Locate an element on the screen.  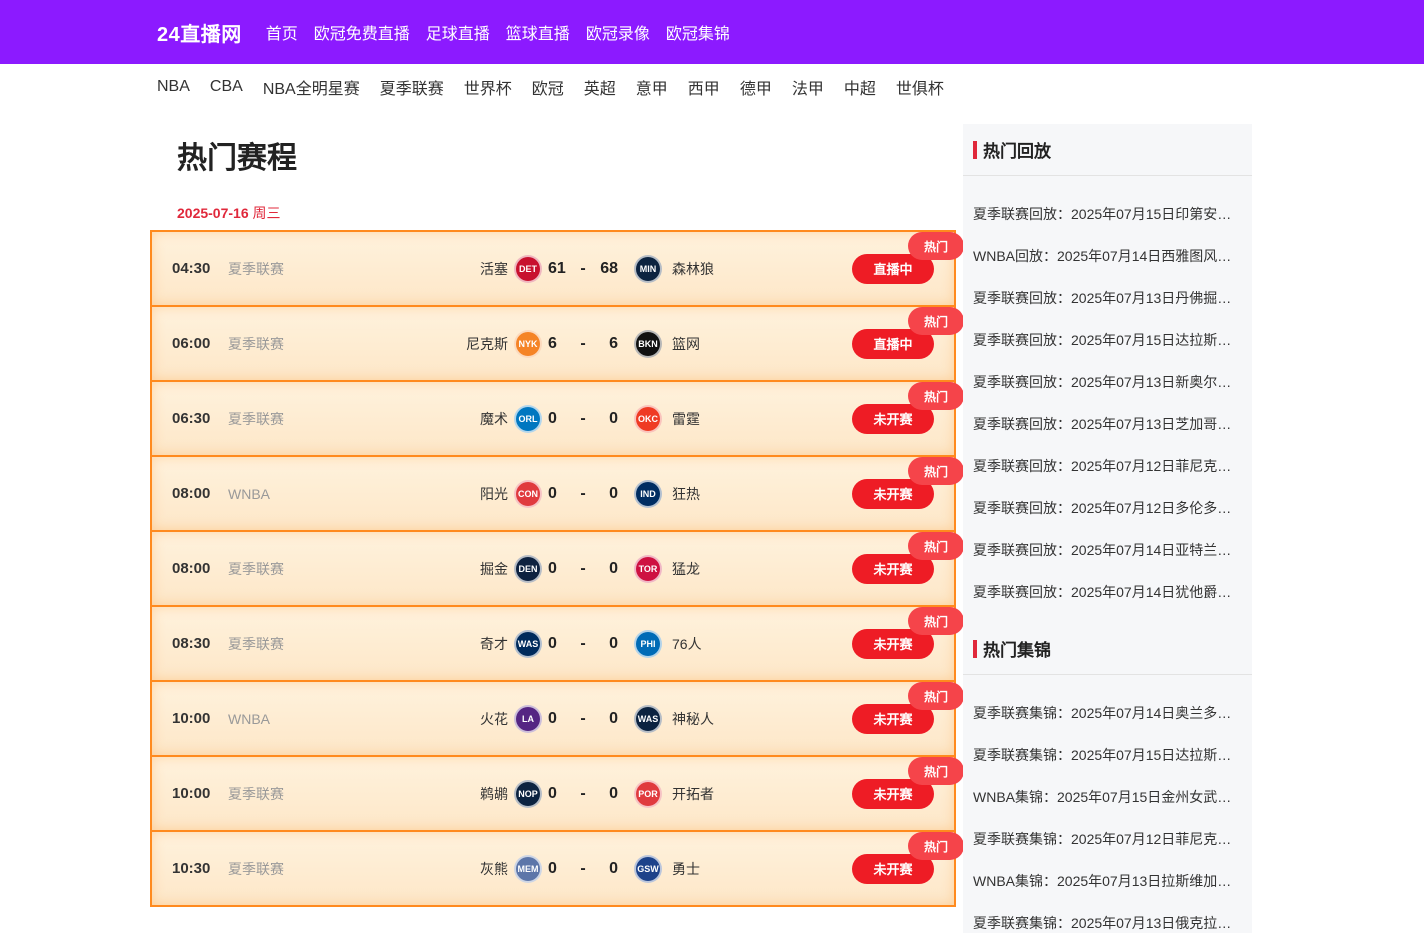
home-team-name: 尼克斯 is located at coordinates (487, 343).